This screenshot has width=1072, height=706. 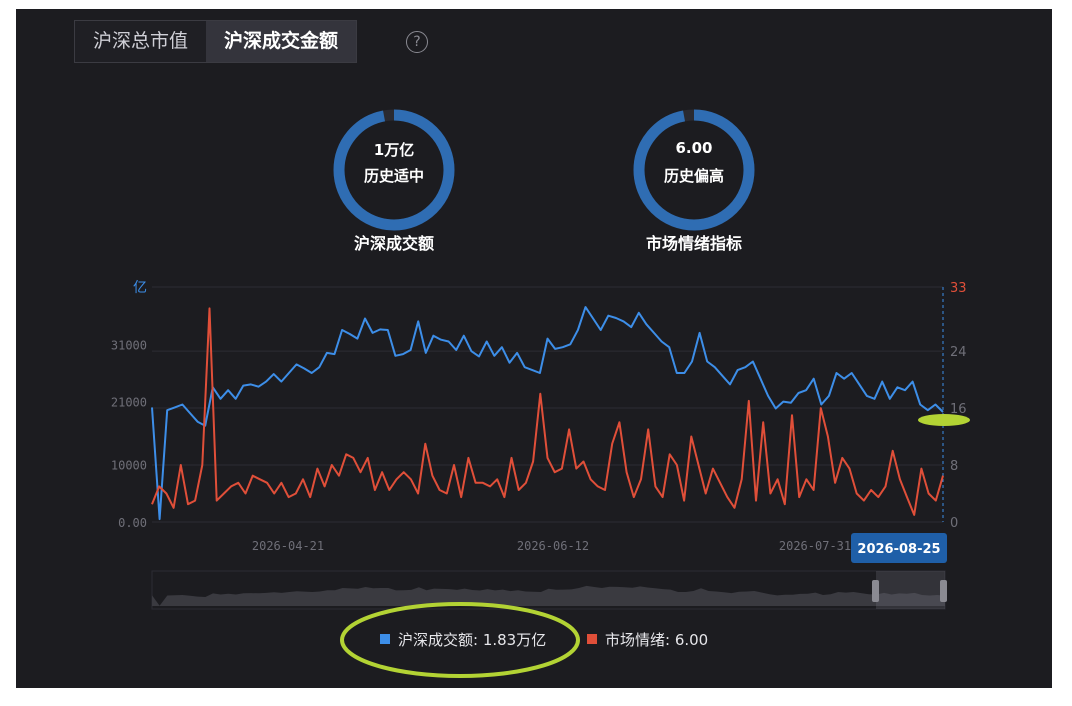 I want to click on gauge-value: 6.00, so click(x=694, y=148).